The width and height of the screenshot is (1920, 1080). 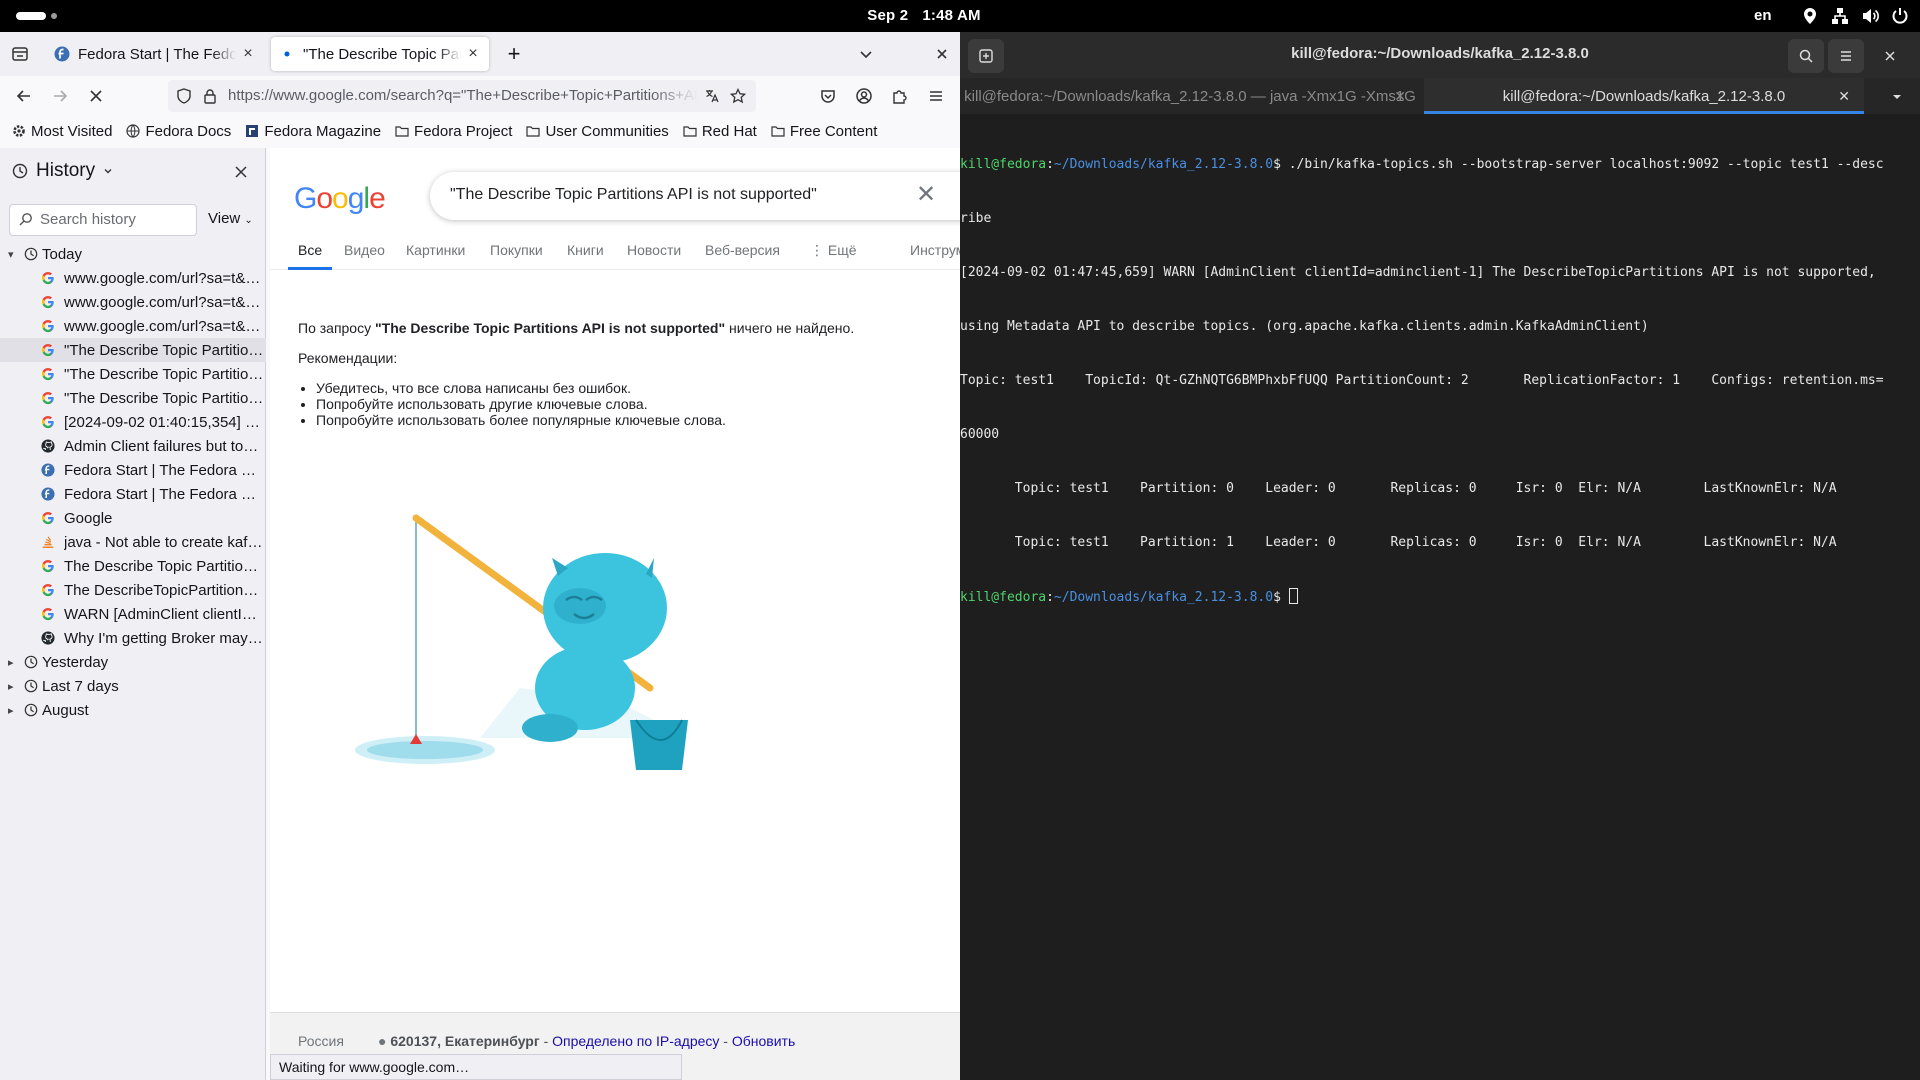 What do you see at coordinates (133, 710) in the screenshot?
I see `history-group-august: ▸ August` at bounding box center [133, 710].